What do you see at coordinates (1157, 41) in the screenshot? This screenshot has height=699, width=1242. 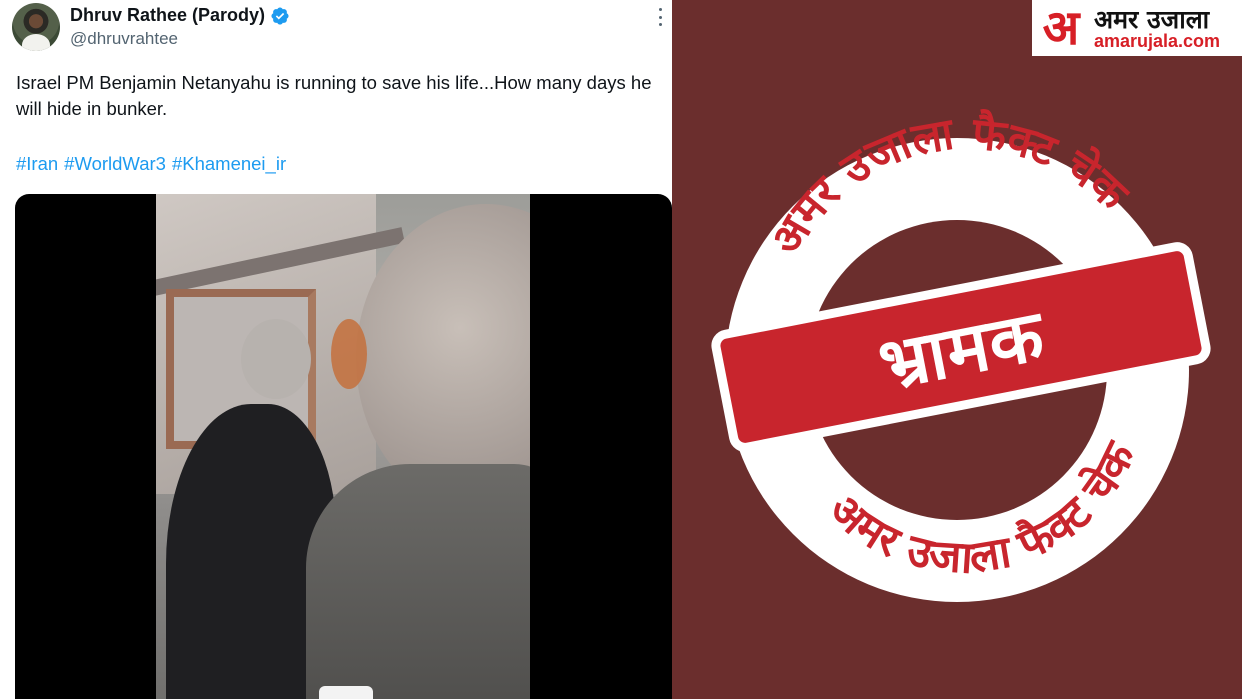 I see `logo-url: amarujala.com` at bounding box center [1157, 41].